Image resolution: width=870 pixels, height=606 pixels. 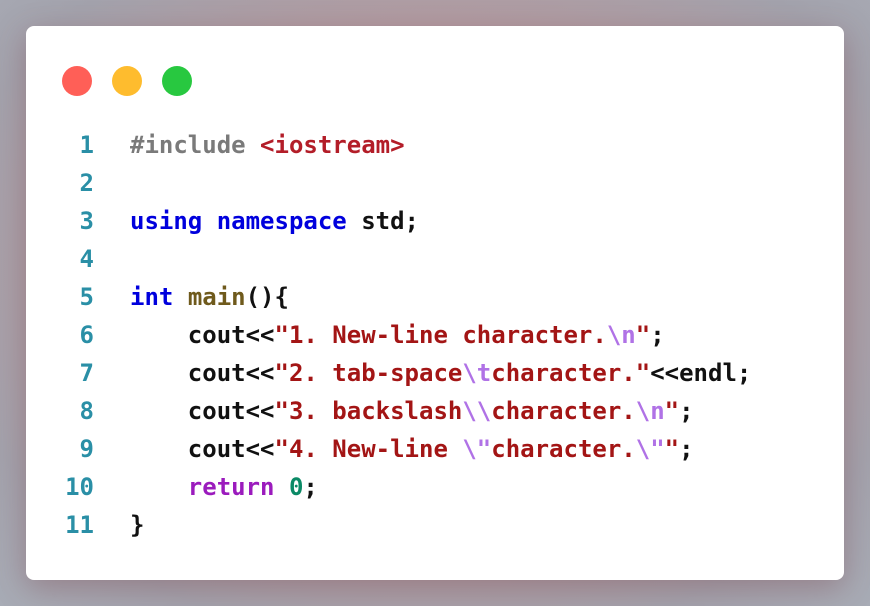 What do you see at coordinates (86, 297) in the screenshot?
I see `line-number: 5` at bounding box center [86, 297].